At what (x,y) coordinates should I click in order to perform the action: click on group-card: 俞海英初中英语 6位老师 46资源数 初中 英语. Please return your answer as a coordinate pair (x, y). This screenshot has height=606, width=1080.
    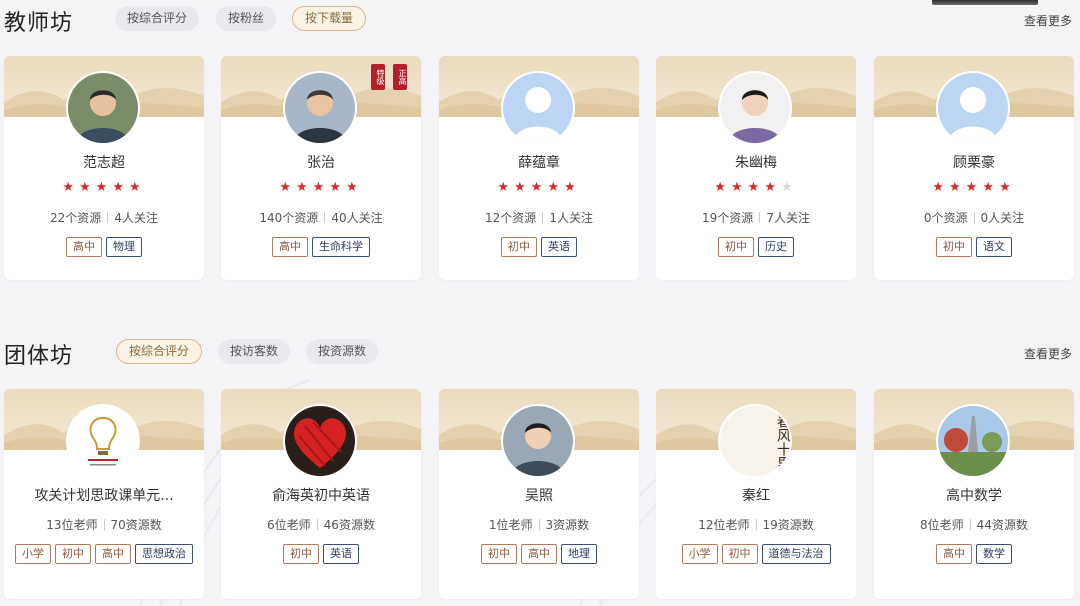
    Looking at the image, I should click on (321, 494).